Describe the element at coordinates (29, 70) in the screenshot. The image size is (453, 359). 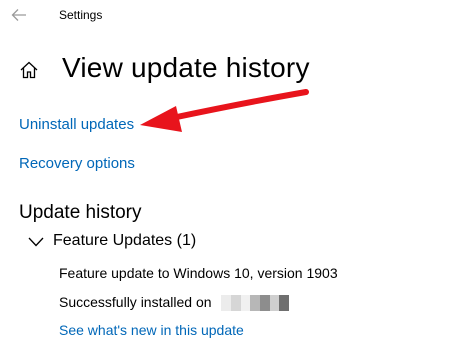
I see `home-icon` at that location.